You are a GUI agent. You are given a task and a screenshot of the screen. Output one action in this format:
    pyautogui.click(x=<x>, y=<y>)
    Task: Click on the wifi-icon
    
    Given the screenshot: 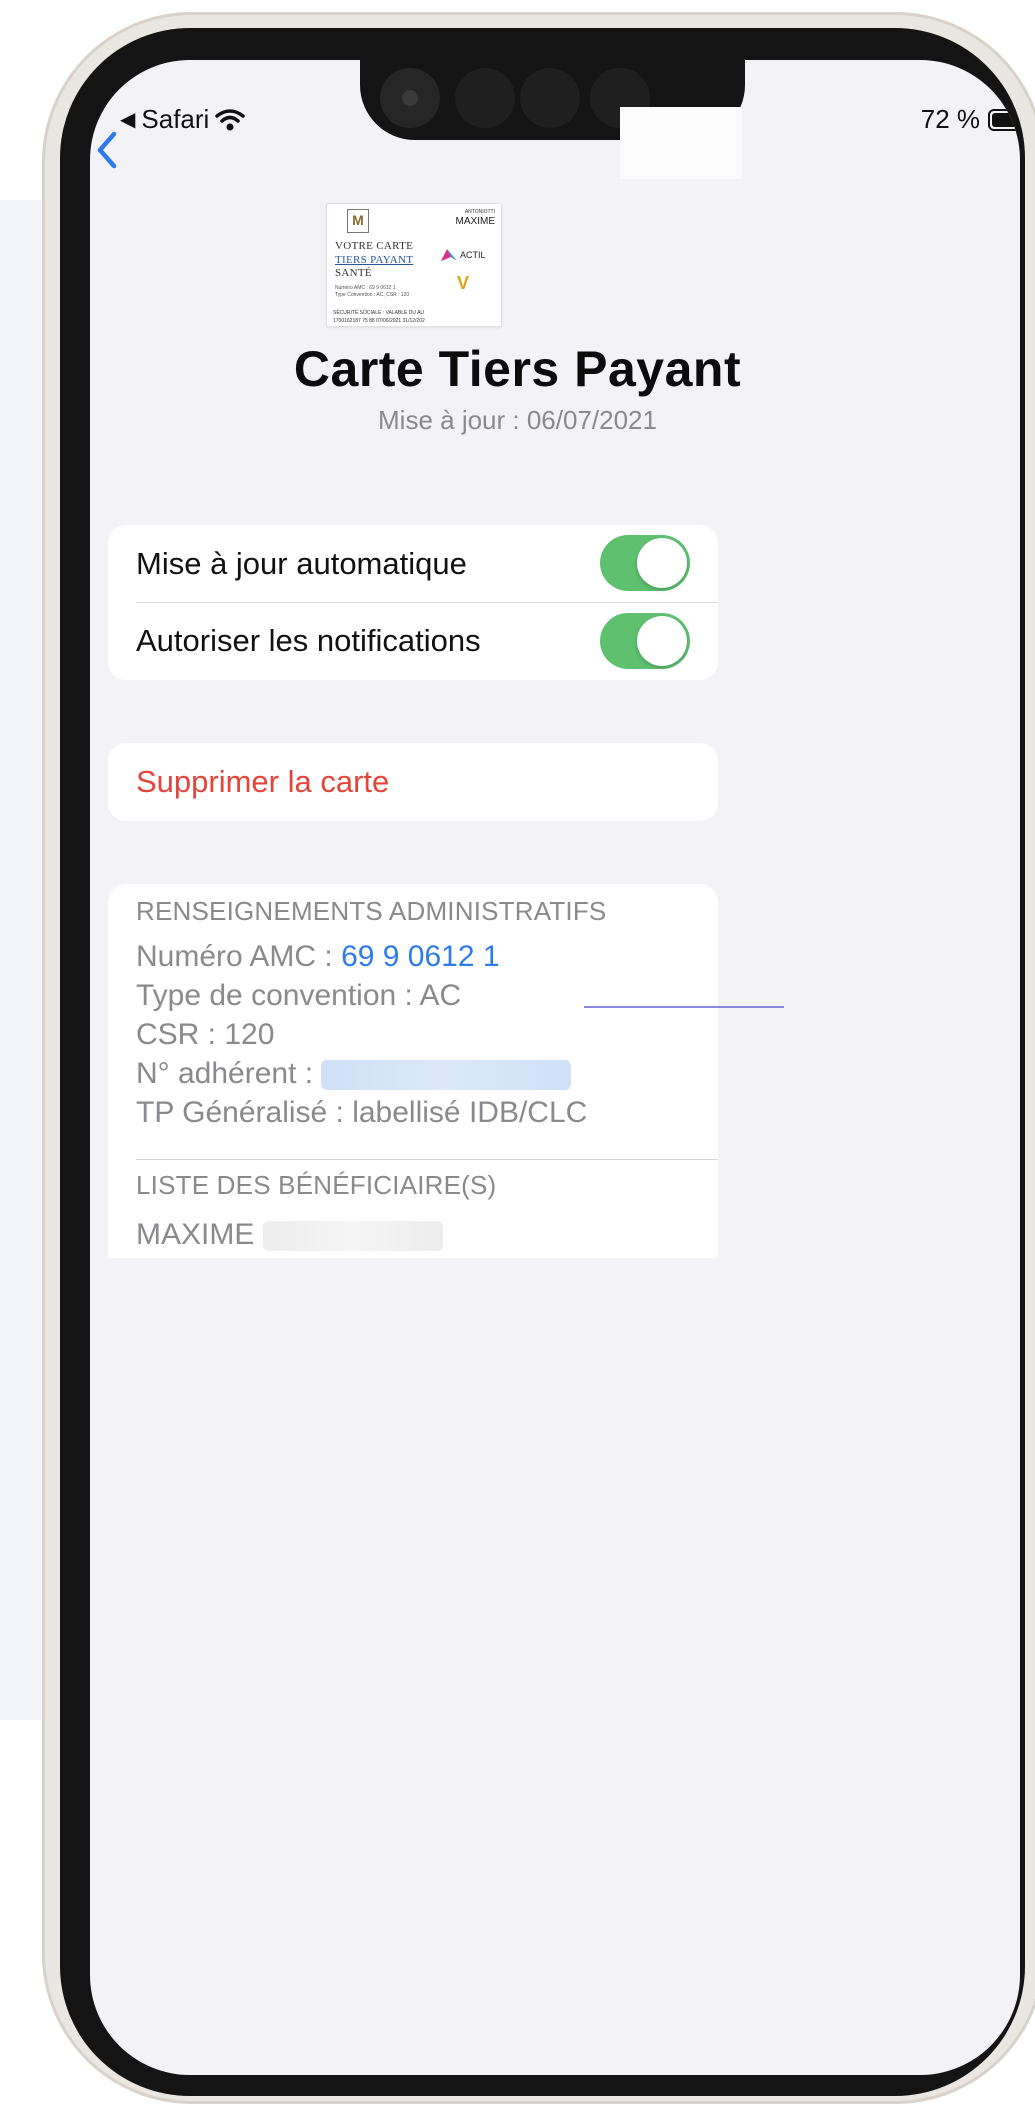 What is the action you would take?
    pyautogui.click(x=230, y=119)
    